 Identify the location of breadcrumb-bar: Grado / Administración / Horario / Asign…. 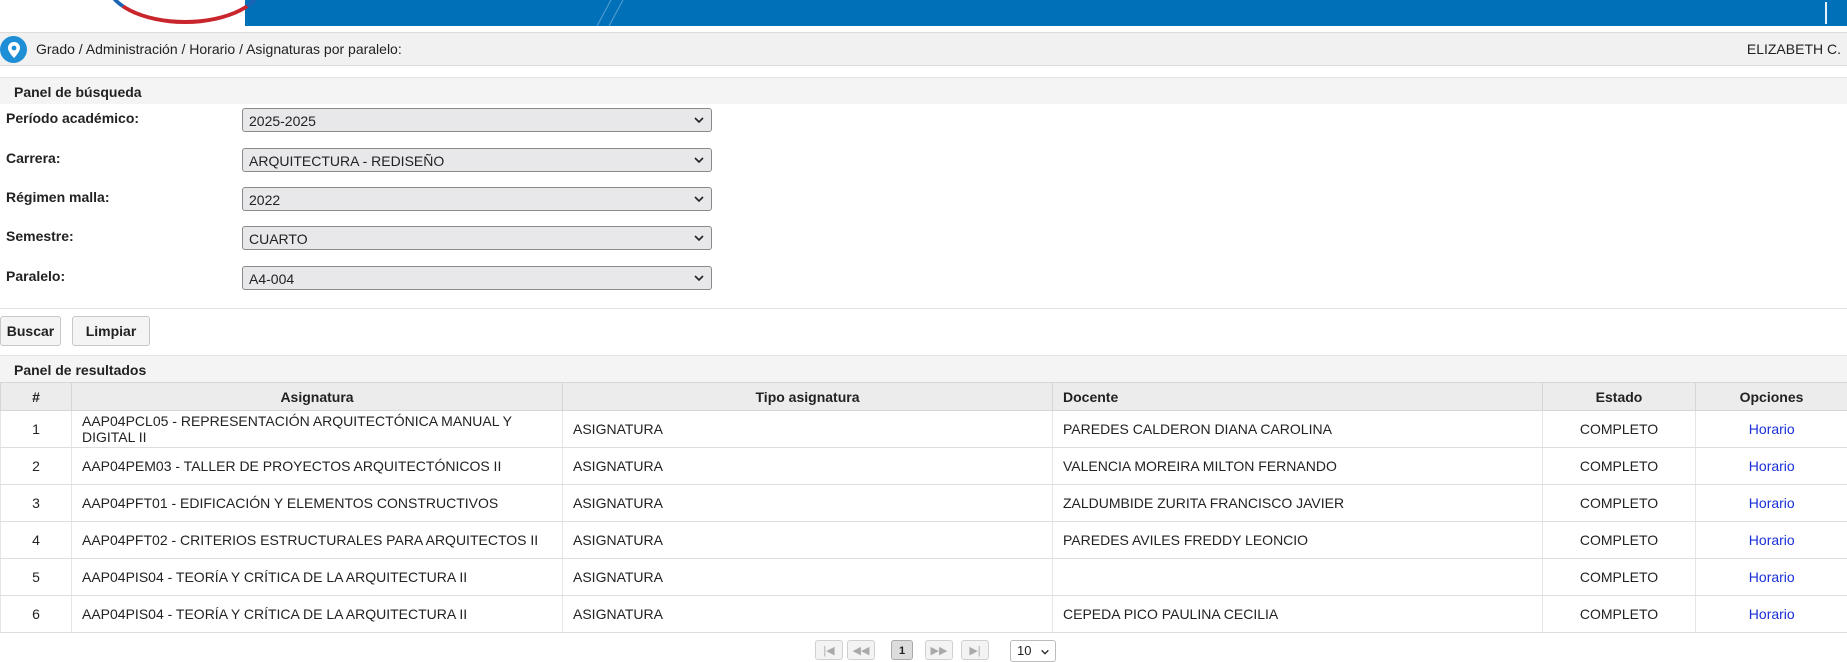
(923, 49).